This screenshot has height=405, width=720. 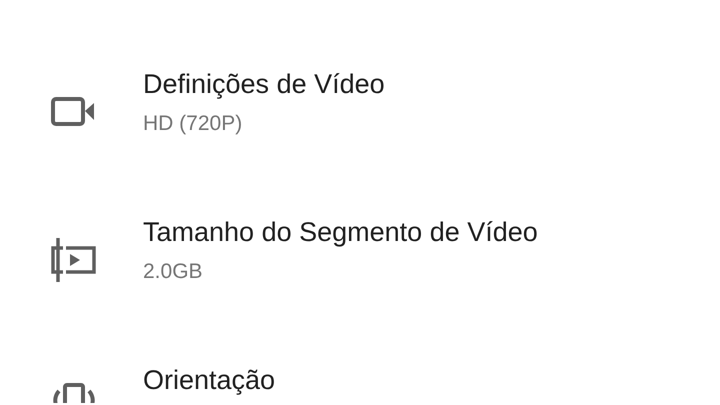 I want to click on setting-title: Orientação, so click(x=209, y=380).